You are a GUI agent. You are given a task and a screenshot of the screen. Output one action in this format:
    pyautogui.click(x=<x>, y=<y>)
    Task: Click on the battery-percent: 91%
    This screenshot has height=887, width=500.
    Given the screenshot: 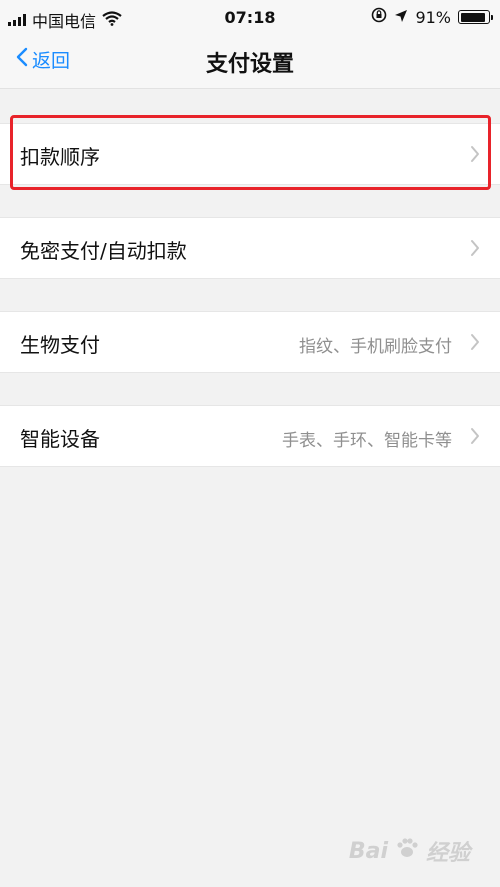 What is the action you would take?
    pyautogui.click(x=433, y=17)
    